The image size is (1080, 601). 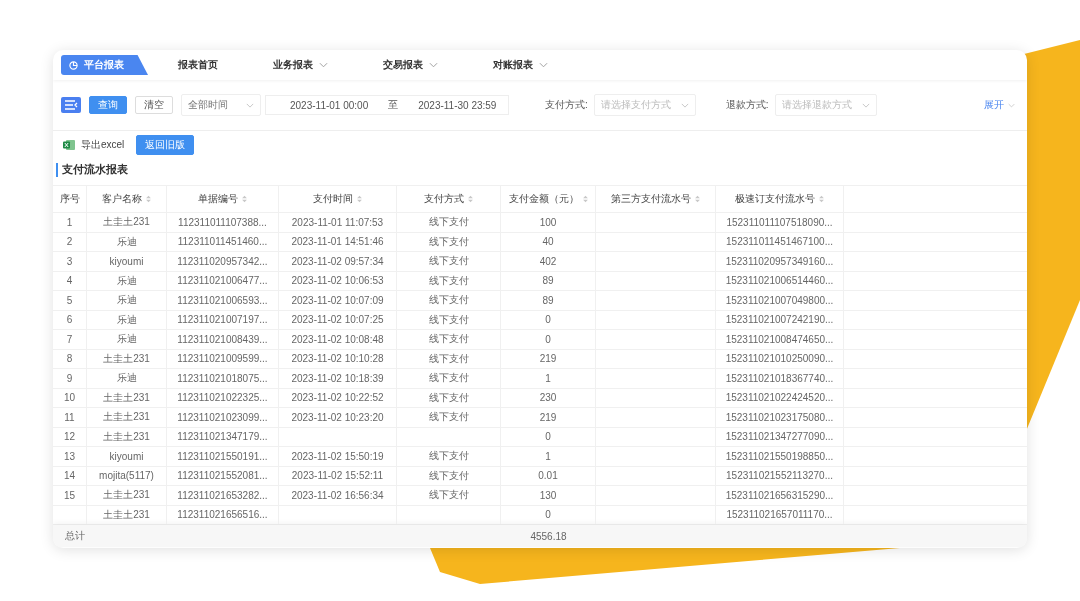 What do you see at coordinates (69, 300) in the screenshot?
I see `table-cell: 5` at bounding box center [69, 300].